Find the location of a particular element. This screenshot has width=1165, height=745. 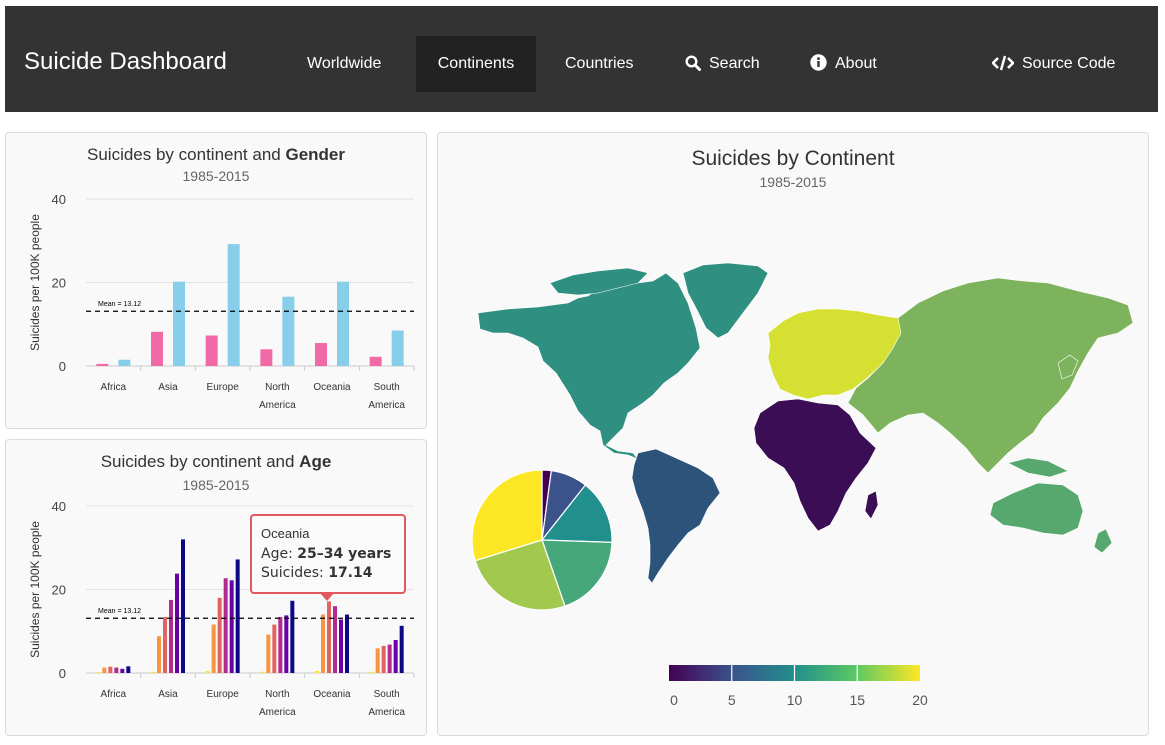

nav-worldwide: Worldwide is located at coordinates (344, 64).